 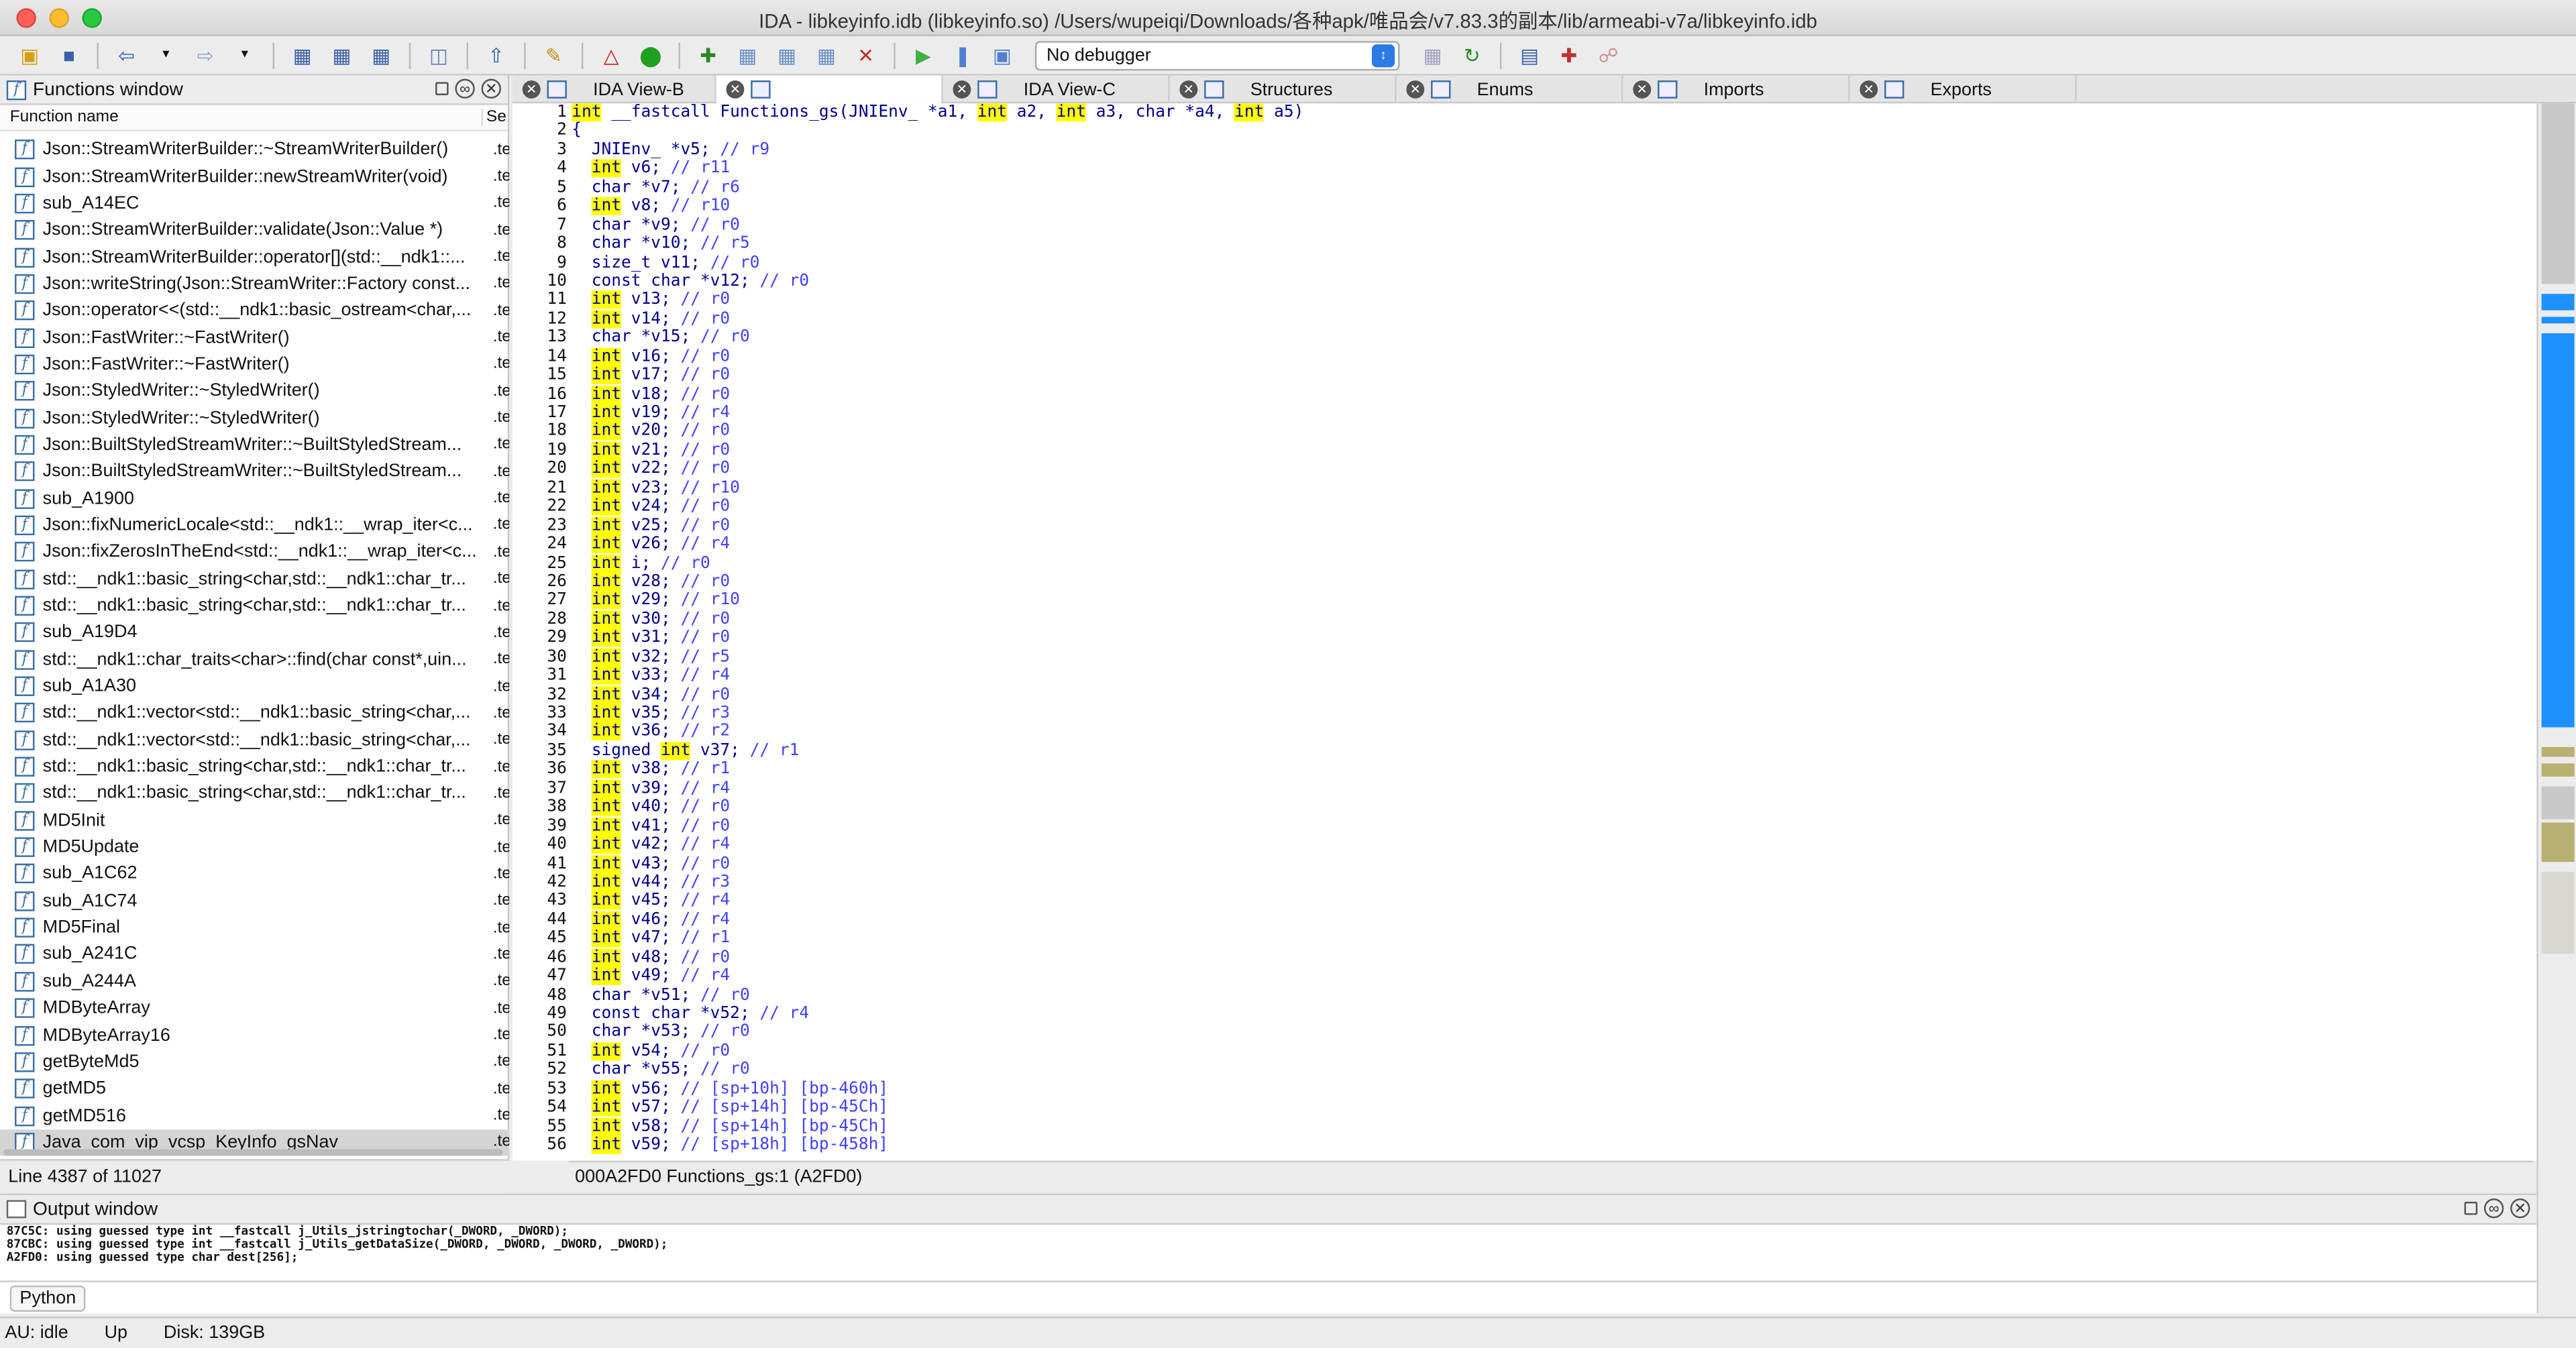 What do you see at coordinates (254, 847) in the screenshot?
I see `function-list-item: f MD5Update .te` at bounding box center [254, 847].